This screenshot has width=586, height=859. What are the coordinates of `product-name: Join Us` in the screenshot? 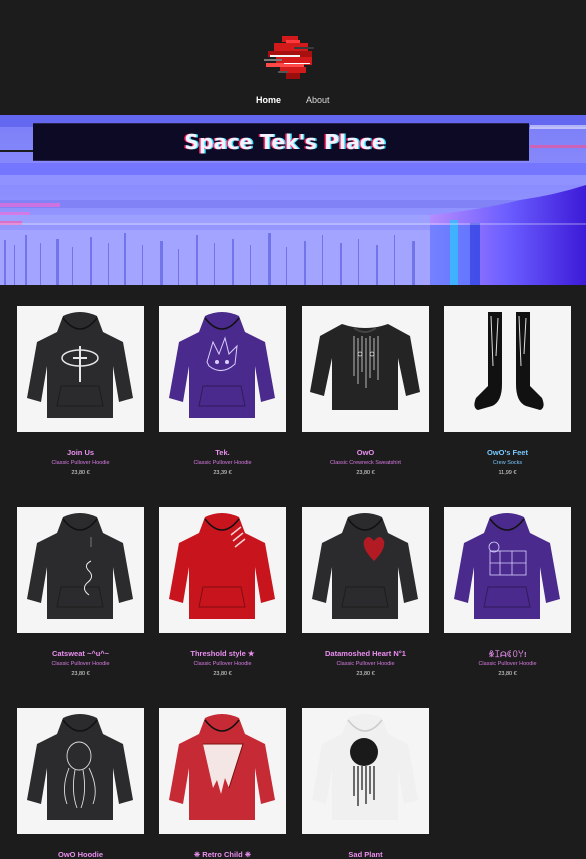 It's located at (80, 452).